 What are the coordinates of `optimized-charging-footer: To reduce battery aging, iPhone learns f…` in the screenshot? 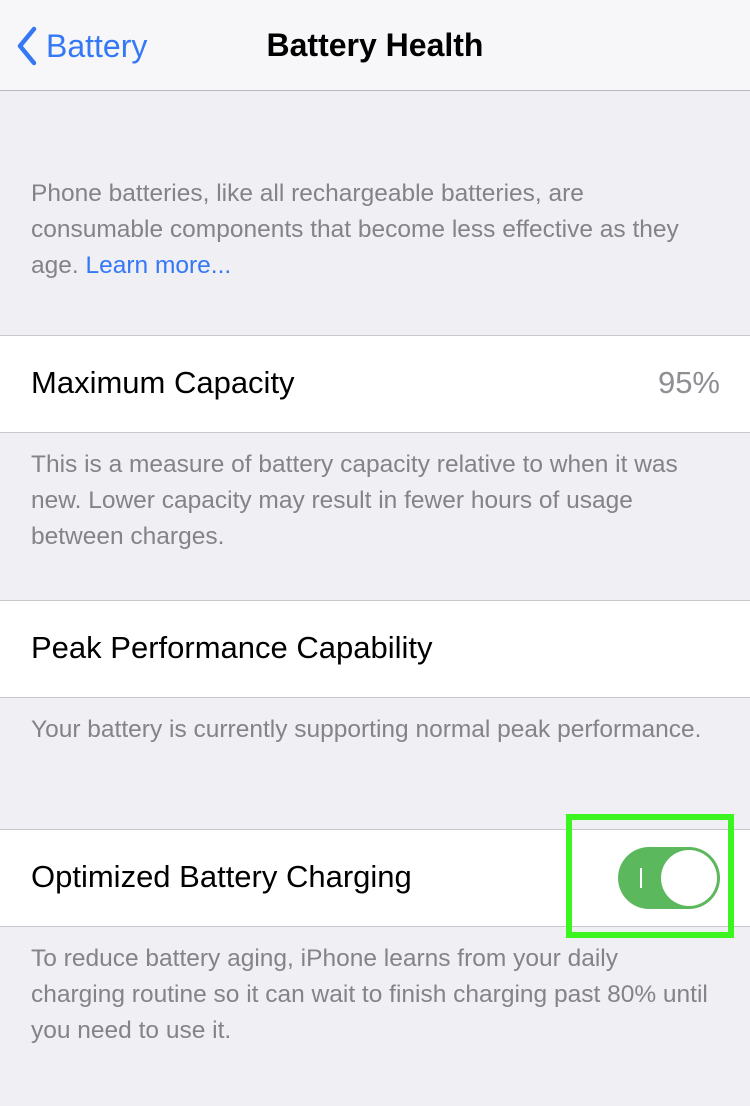 It's located at (369, 994).